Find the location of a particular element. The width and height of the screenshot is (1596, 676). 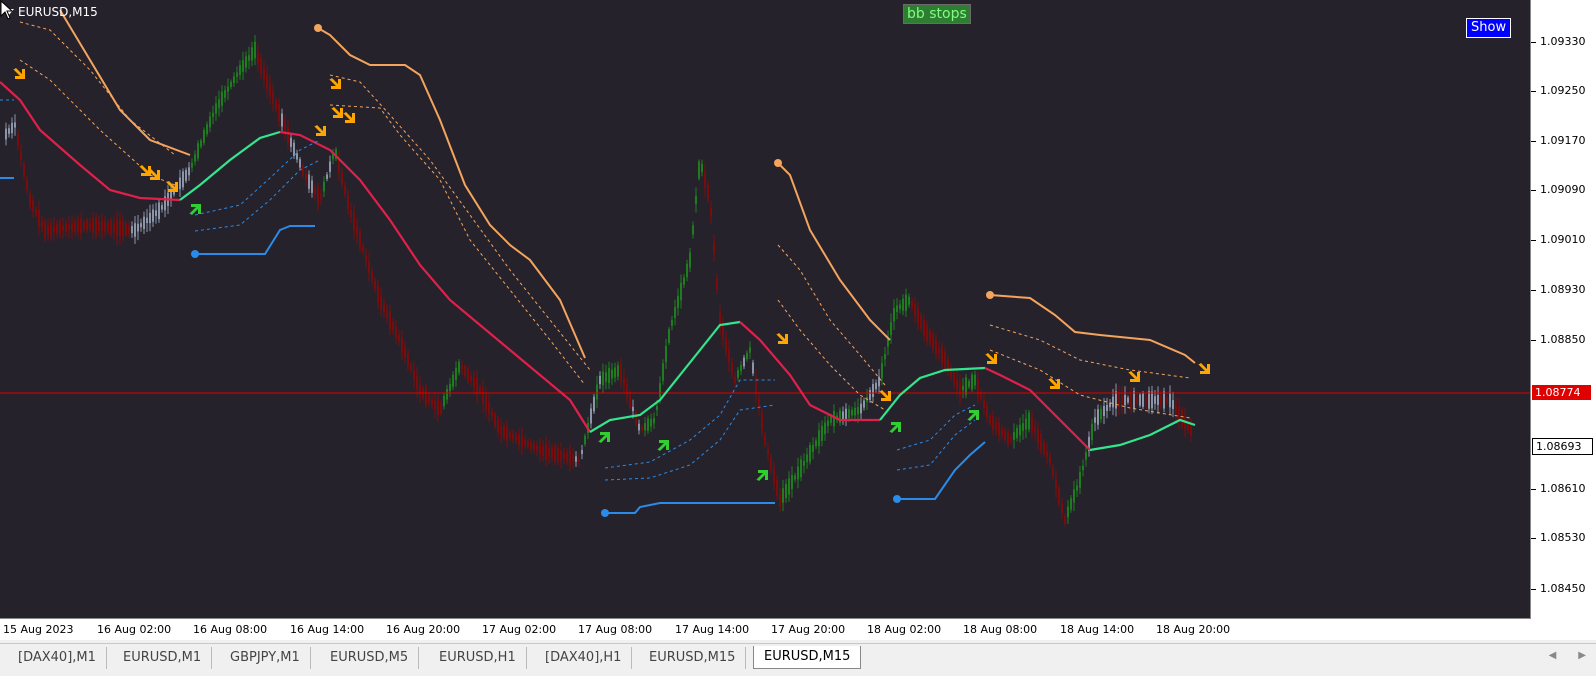

tab-scroll-controls: ◀ ▶ is located at coordinates (1567, 655).